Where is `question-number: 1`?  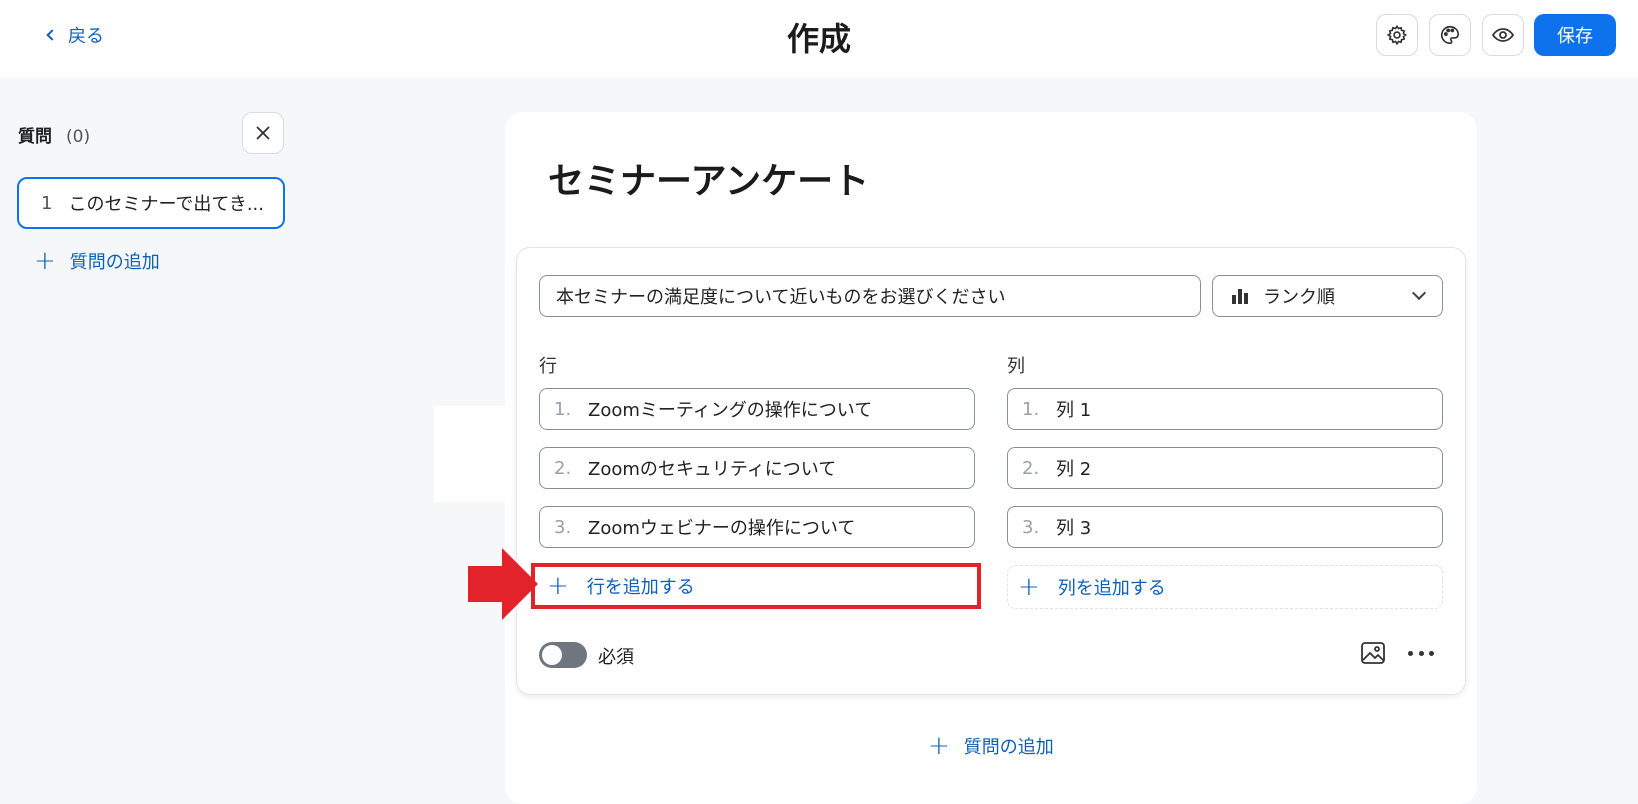 question-number: 1 is located at coordinates (47, 203).